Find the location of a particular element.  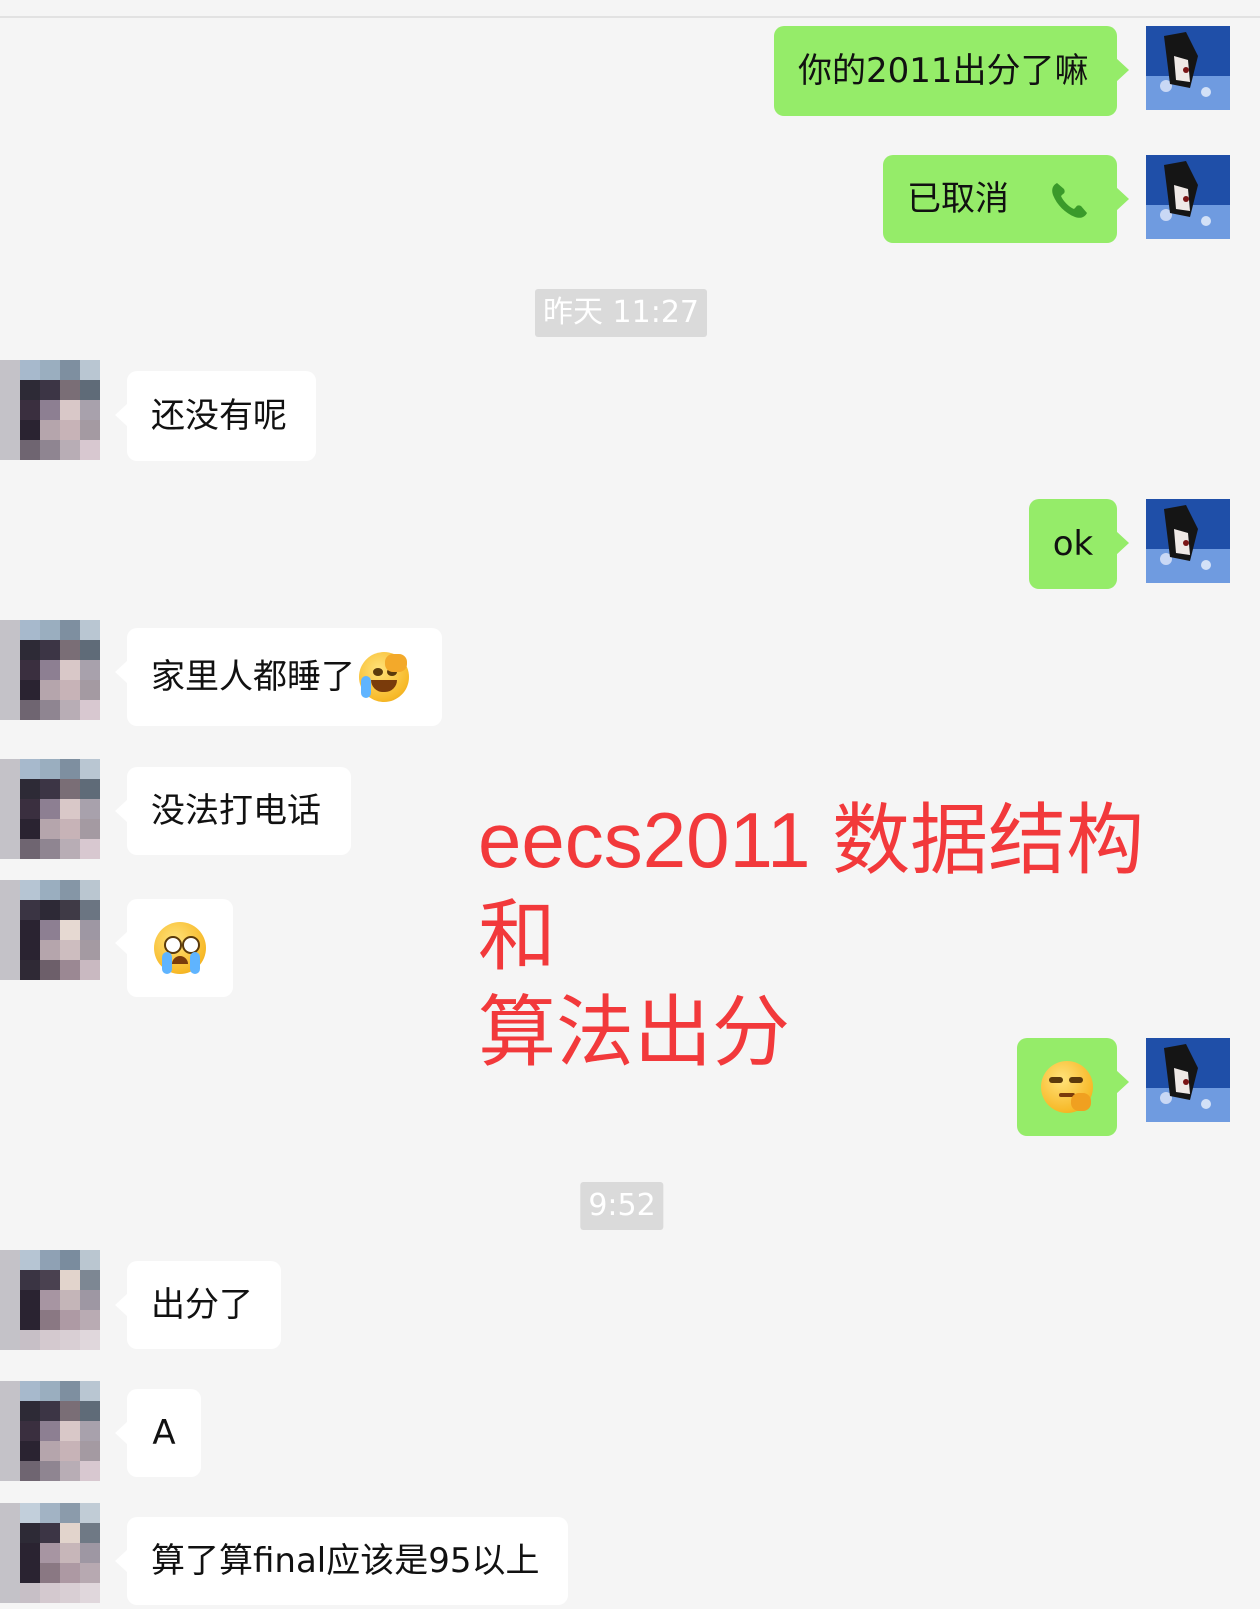

phone-icon is located at coordinates (1069, 200).